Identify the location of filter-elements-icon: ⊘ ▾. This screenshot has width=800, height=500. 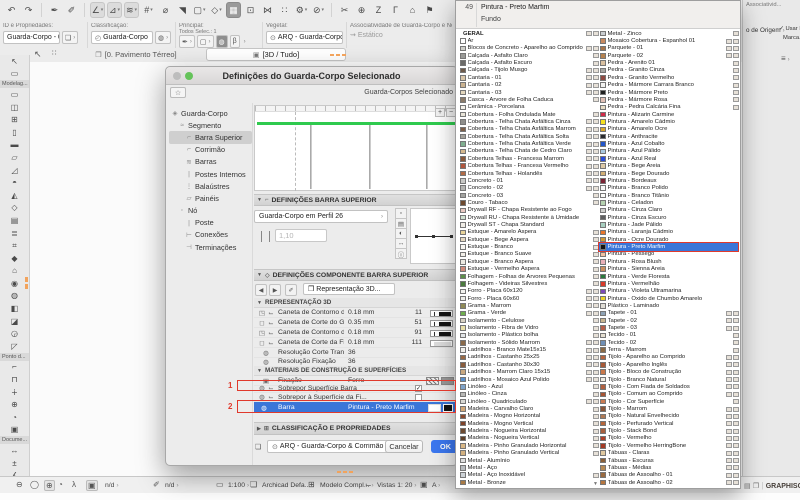
(318, 10).